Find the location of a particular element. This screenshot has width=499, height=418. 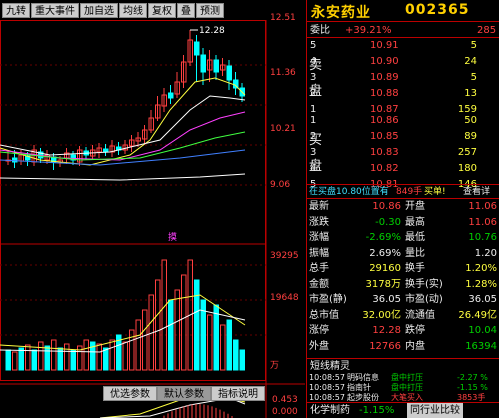

quote-value: 12.28 is located at coordinates (386, 330).